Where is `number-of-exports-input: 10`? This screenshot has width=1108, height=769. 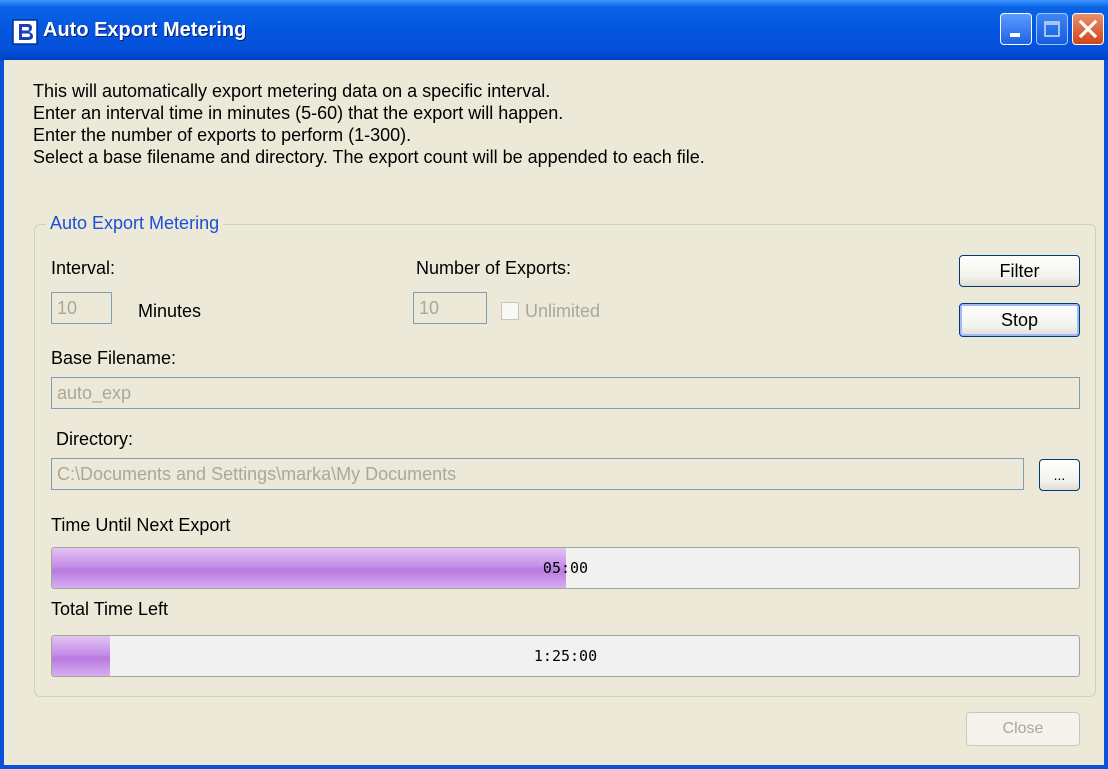 number-of-exports-input: 10 is located at coordinates (450, 308).